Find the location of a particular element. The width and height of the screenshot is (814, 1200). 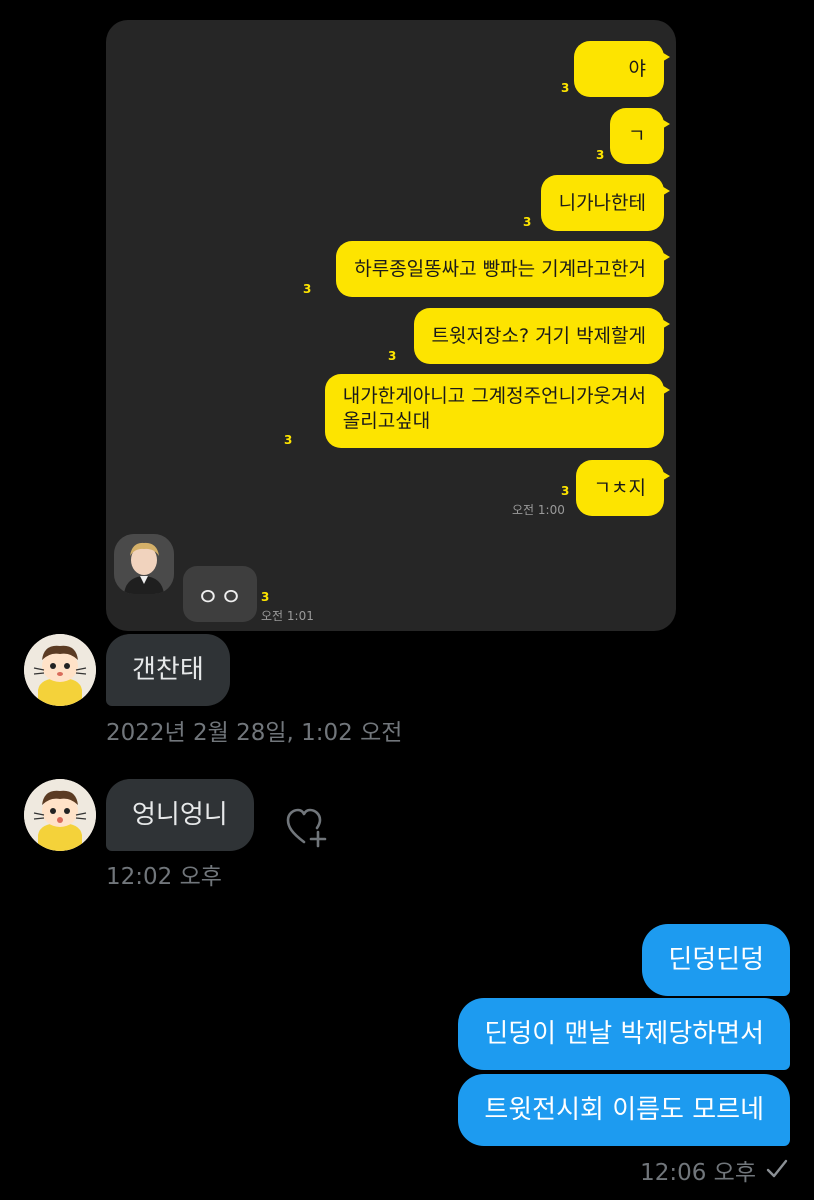

heart-plus-icon is located at coordinates (307, 827).